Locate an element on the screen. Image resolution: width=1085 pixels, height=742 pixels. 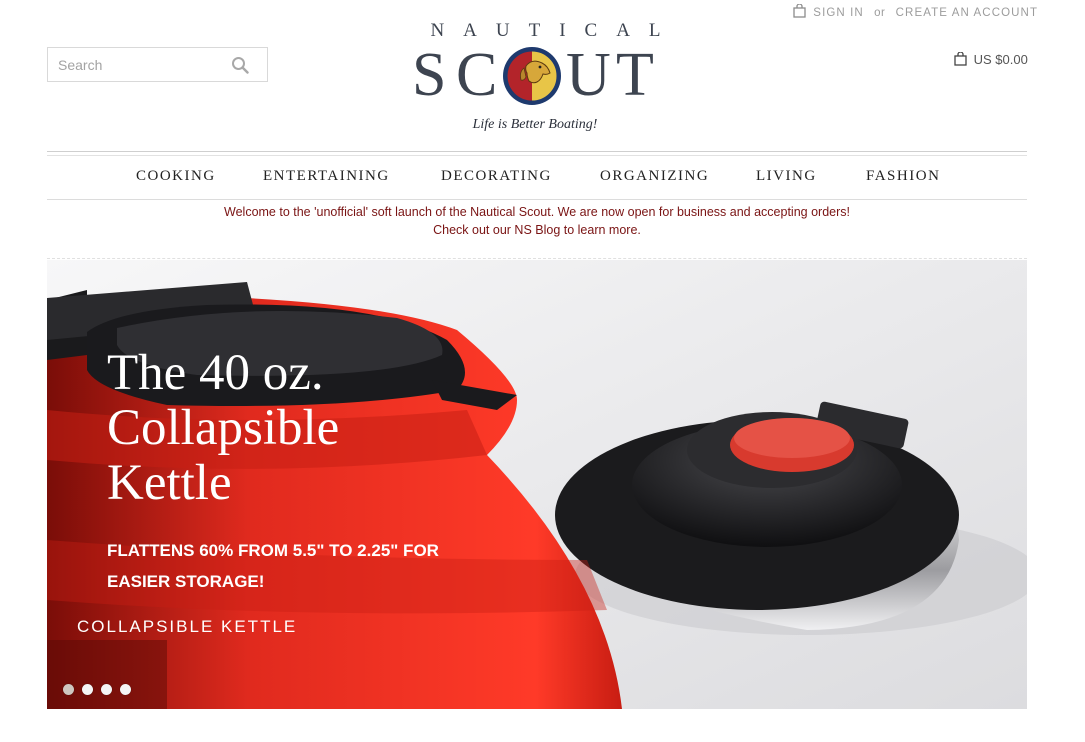
logo-letter: T is located at coordinates (635, 75).